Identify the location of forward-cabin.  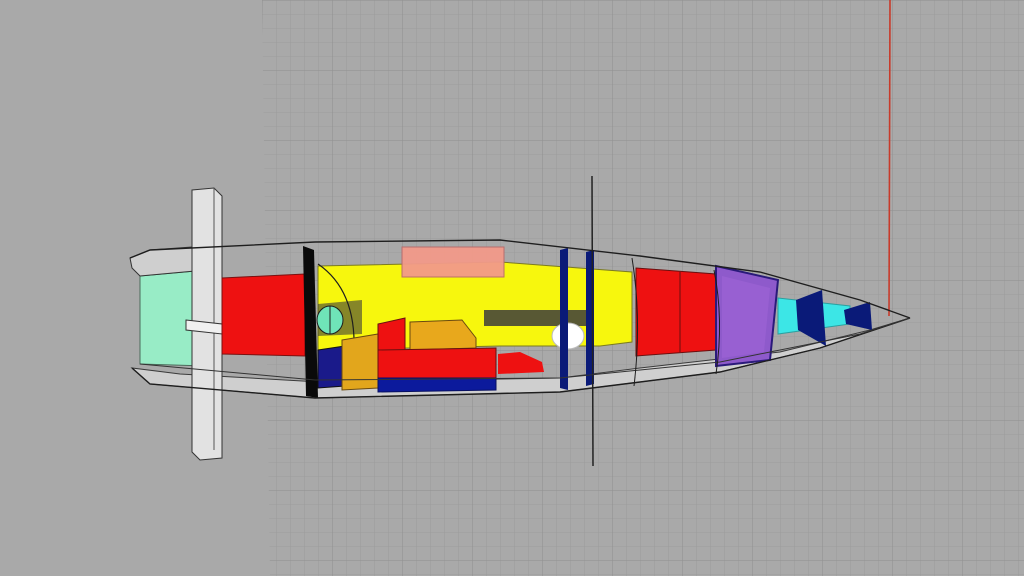
(676, 312).